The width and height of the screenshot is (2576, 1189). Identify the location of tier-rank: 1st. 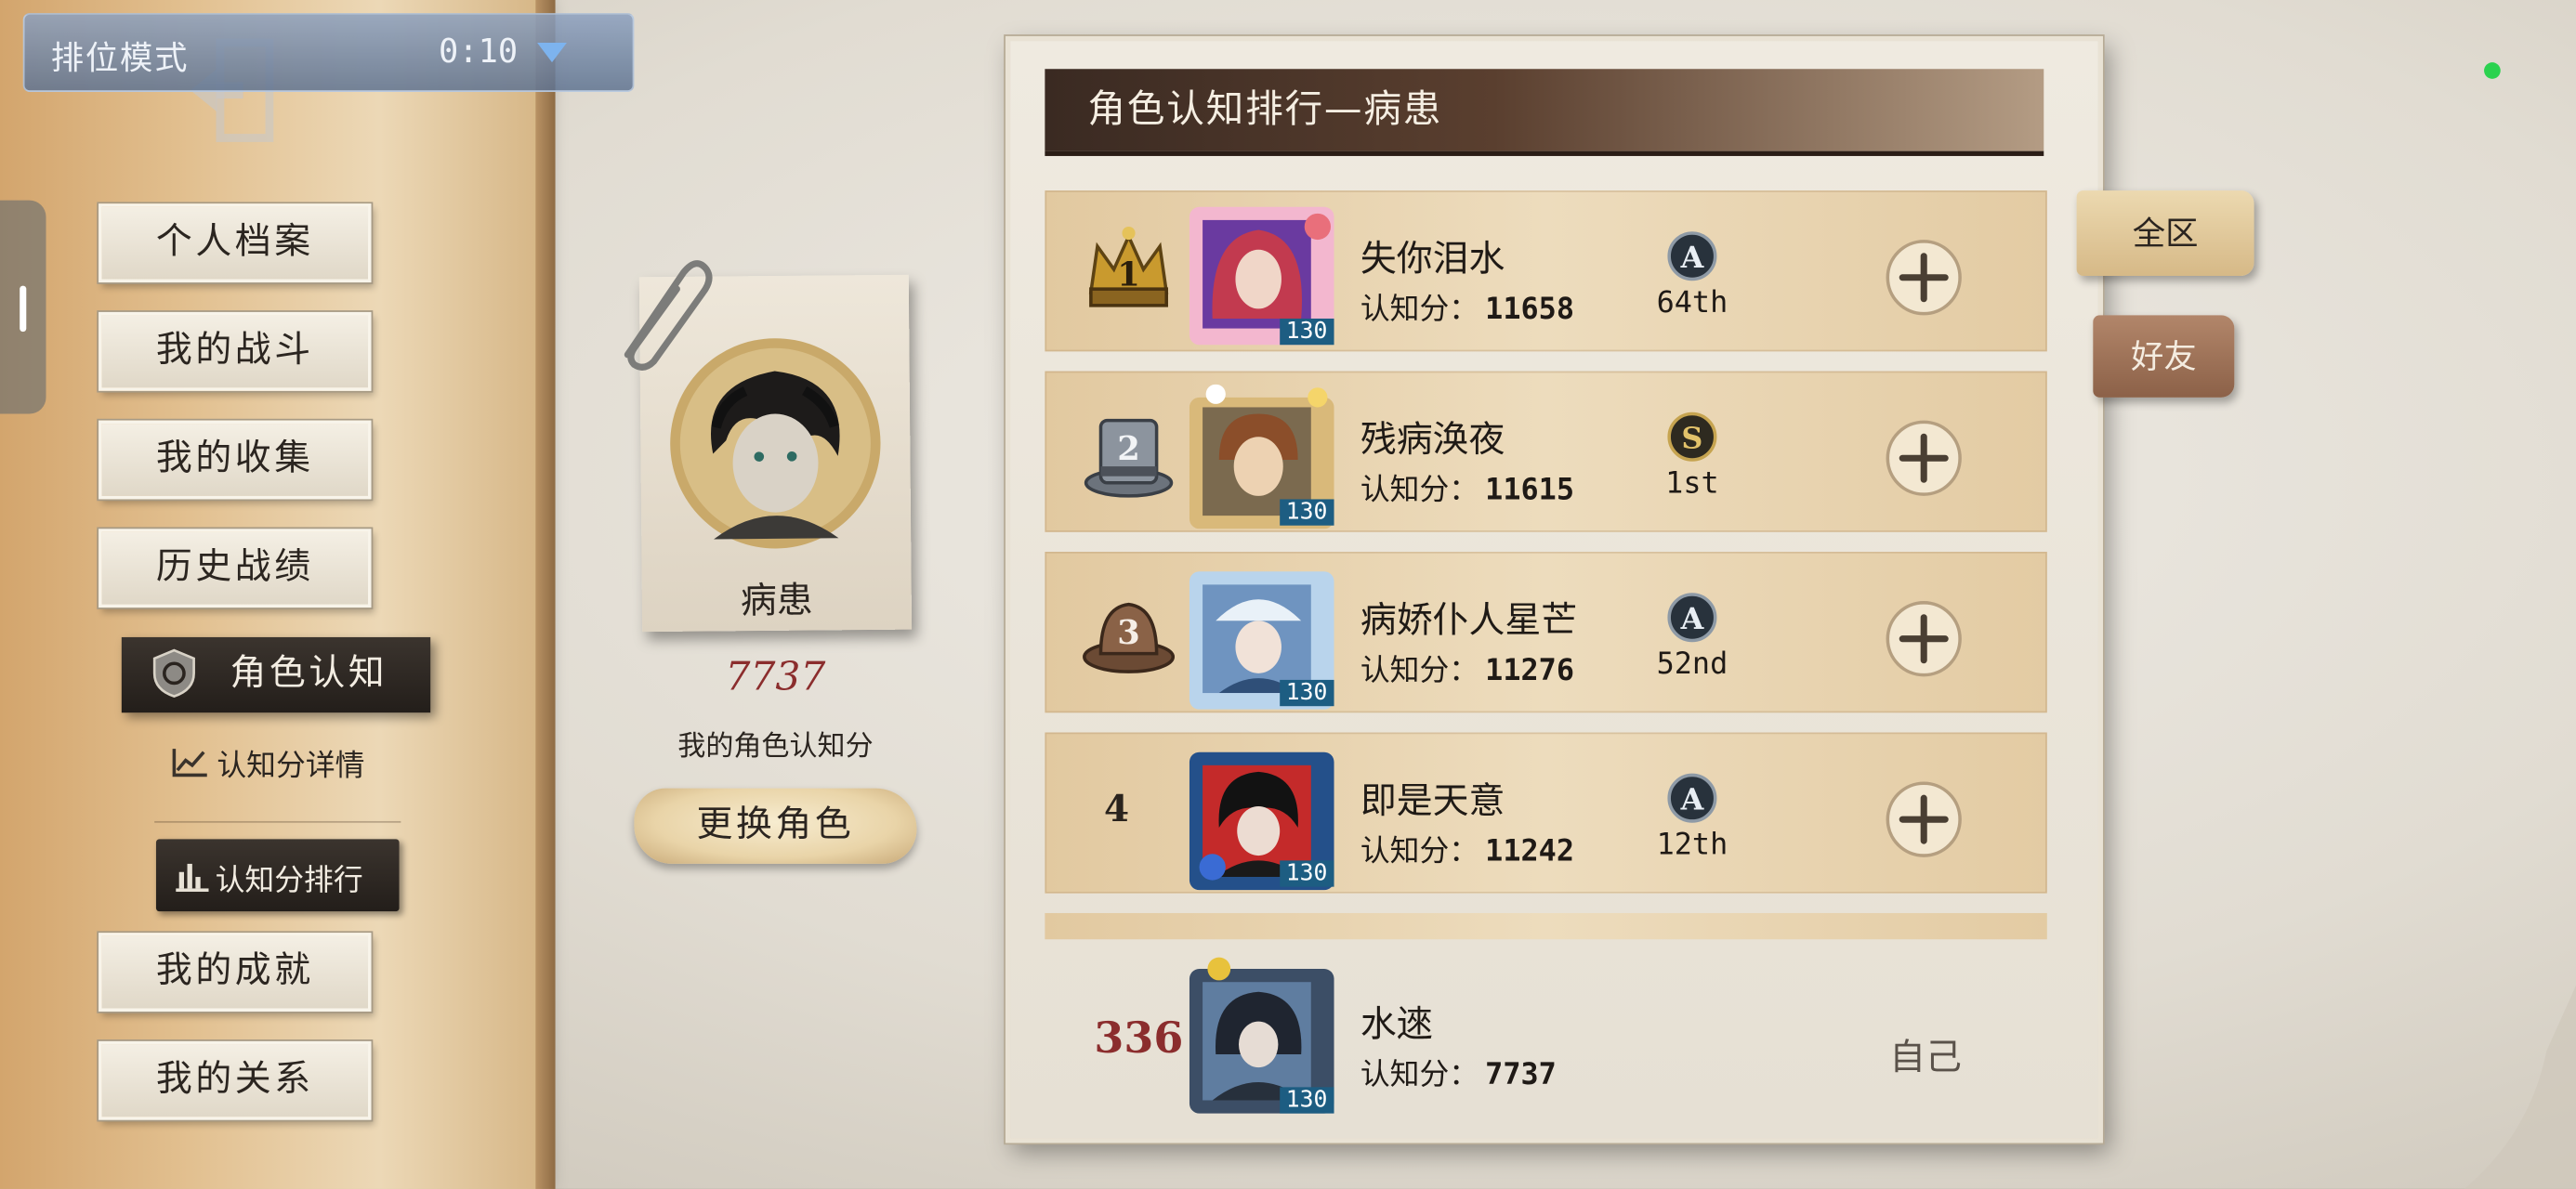
(1692, 484).